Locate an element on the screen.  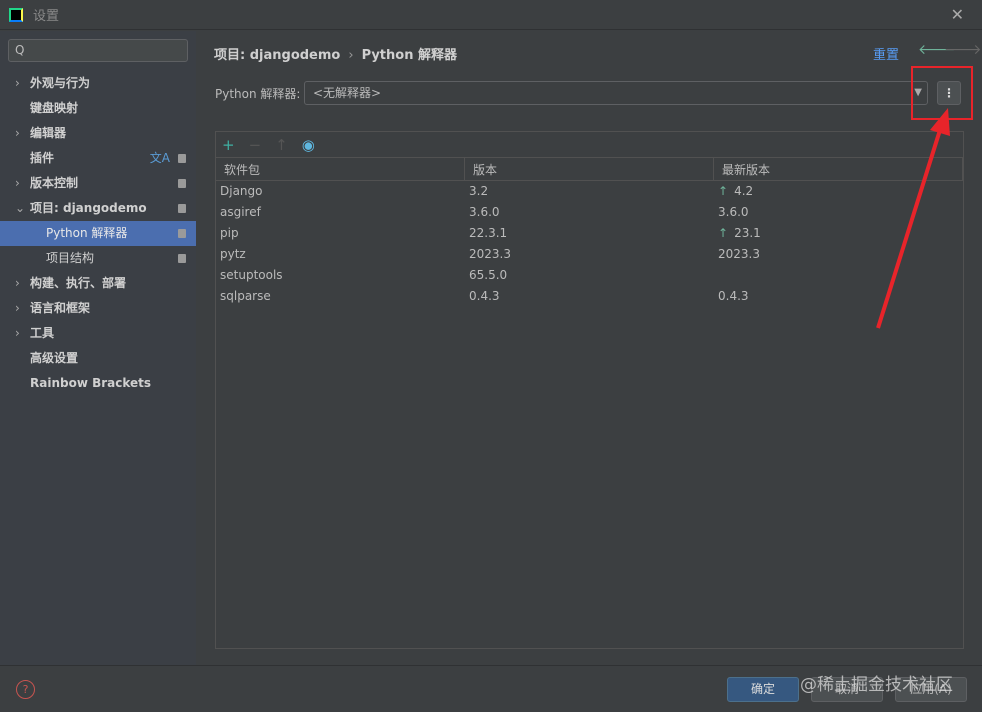
sidebar-item-label: 项目: djangodemo is located at coordinates (88, 208).